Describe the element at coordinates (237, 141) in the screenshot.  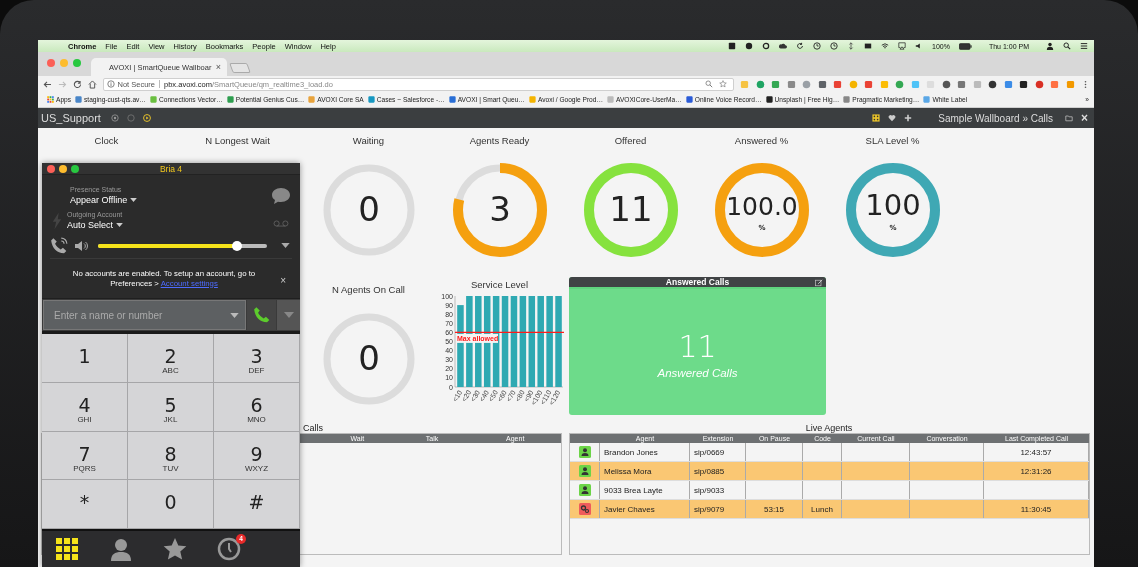
I see `widget-title: N Longest Wait` at that location.